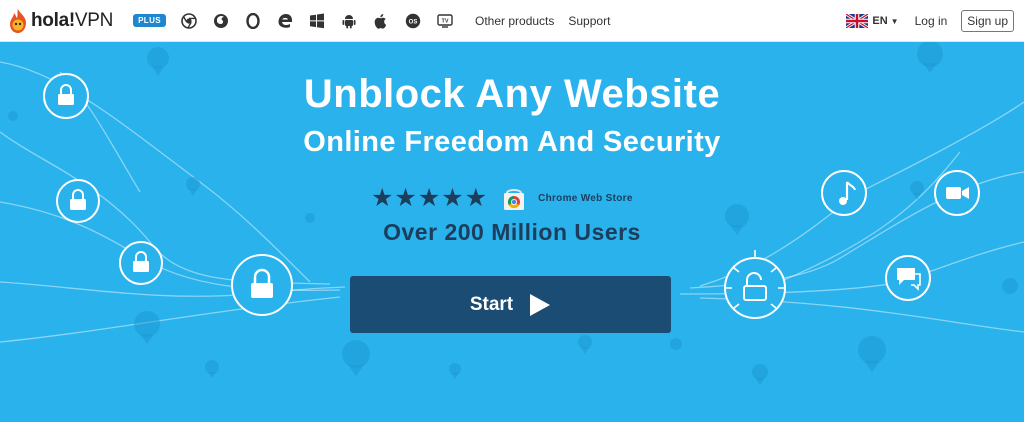 The height and width of the screenshot is (422, 1024). Describe the element at coordinates (430, 198) in the screenshot. I see `five-star-rating: ★★★★★` at that location.